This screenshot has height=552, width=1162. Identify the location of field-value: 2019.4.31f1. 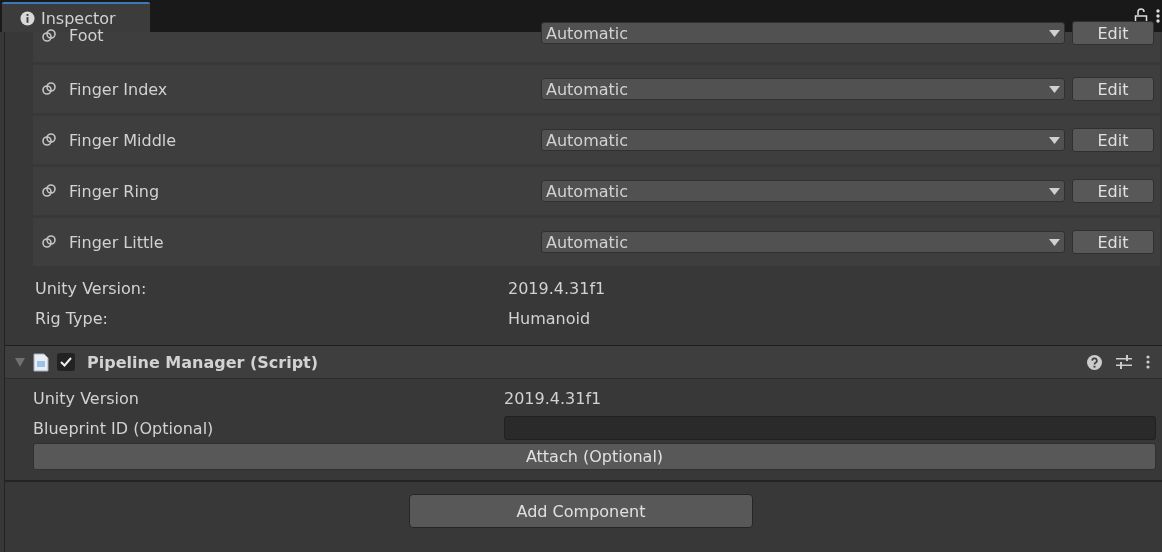
(553, 398).